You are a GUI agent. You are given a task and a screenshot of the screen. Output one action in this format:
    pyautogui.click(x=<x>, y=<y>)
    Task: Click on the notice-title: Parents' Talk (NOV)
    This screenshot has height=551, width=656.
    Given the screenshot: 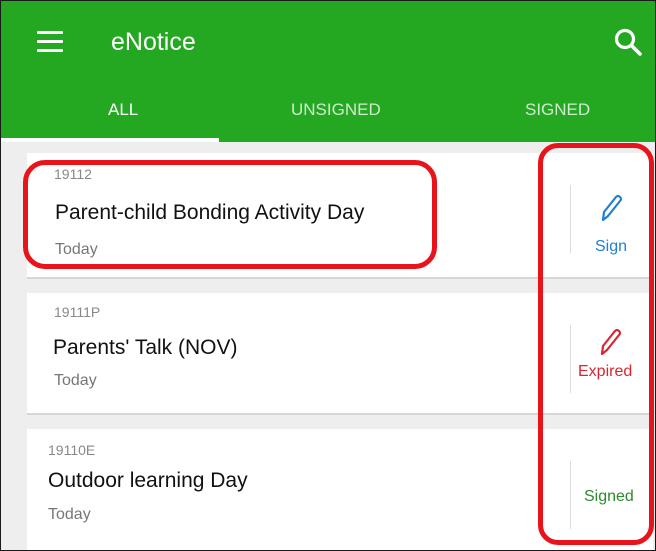 What is the action you would take?
    pyautogui.click(x=145, y=347)
    